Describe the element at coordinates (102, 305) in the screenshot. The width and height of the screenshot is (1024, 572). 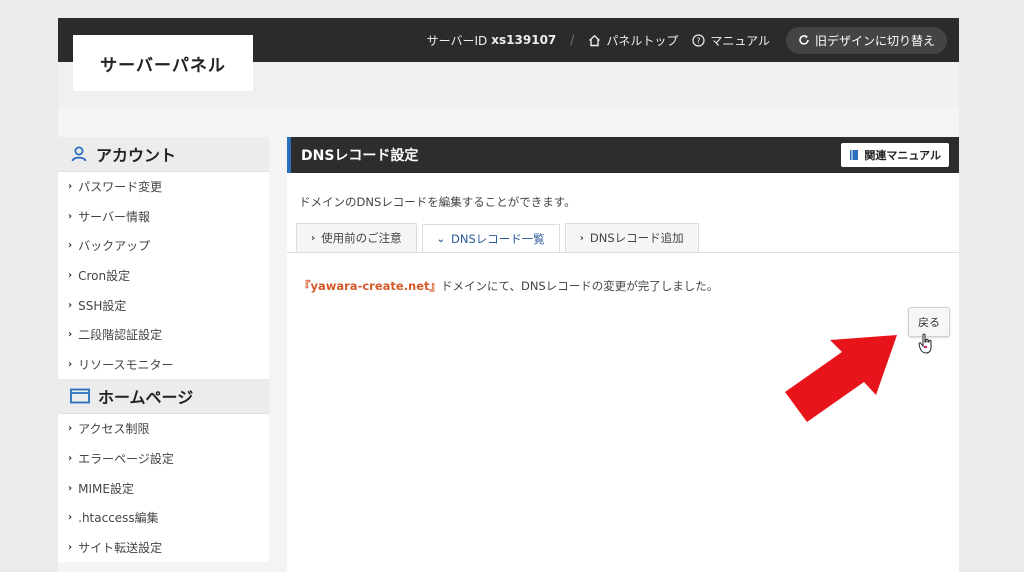
I see `sidebar-item-label: SSH設定` at that location.